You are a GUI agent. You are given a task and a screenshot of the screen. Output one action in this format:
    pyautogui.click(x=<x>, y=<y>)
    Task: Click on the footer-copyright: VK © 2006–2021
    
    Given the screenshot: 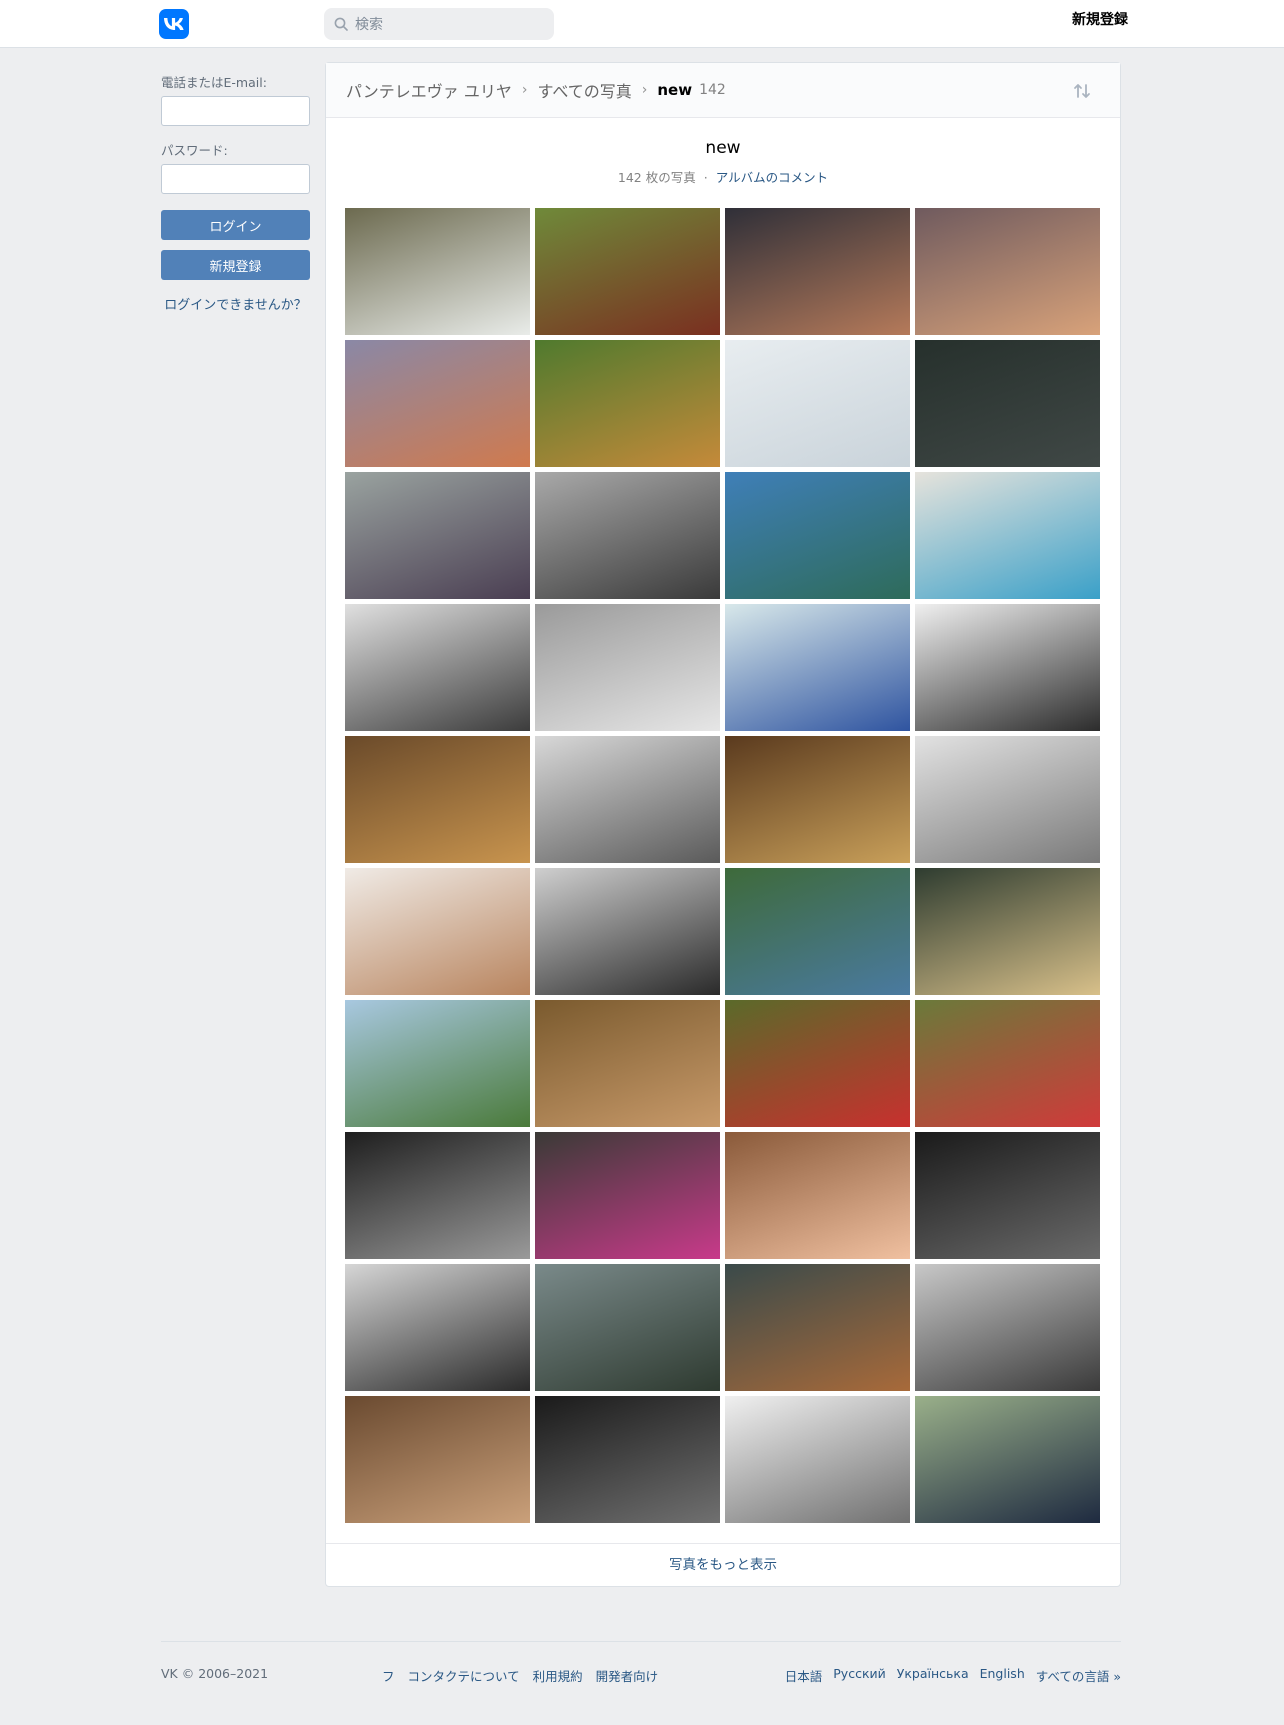 What is the action you would take?
    pyautogui.click(x=215, y=1673)
    